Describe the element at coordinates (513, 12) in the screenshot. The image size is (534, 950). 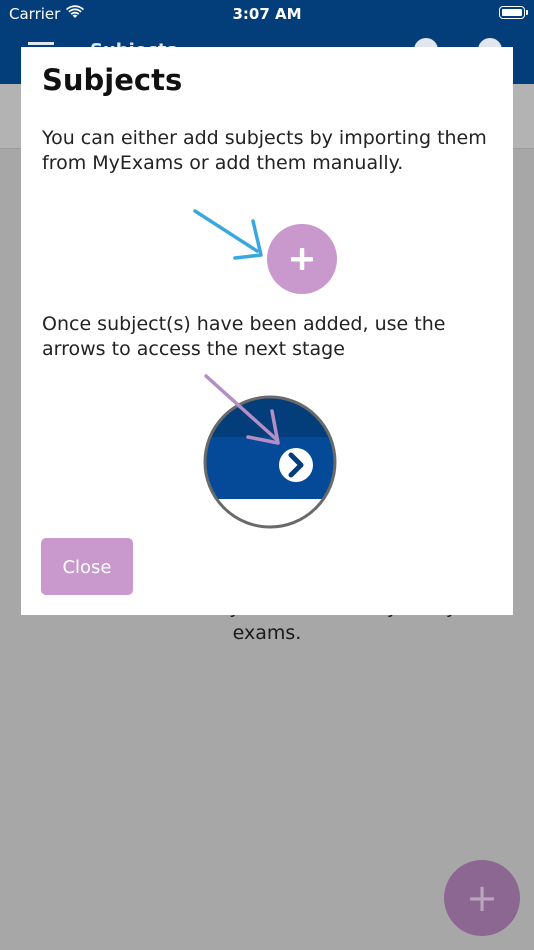
I see `battery-icon` at that location.